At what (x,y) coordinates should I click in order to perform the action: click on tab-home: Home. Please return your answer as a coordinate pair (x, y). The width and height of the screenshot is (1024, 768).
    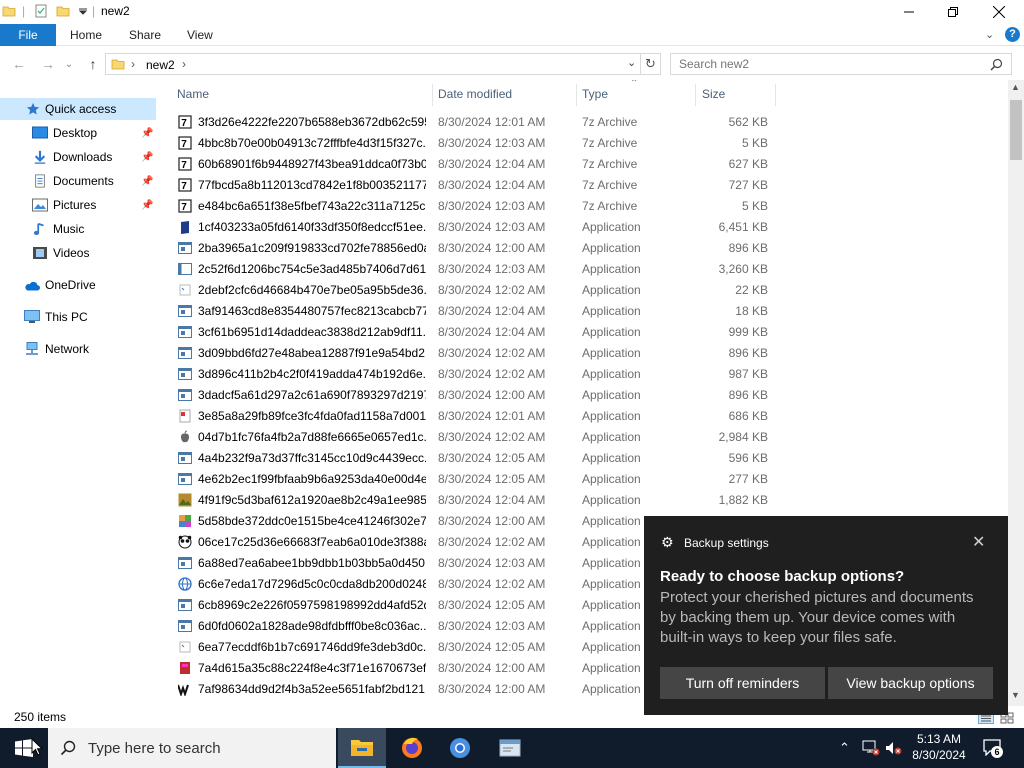
    Looking at the image, I should click on (86, 35).